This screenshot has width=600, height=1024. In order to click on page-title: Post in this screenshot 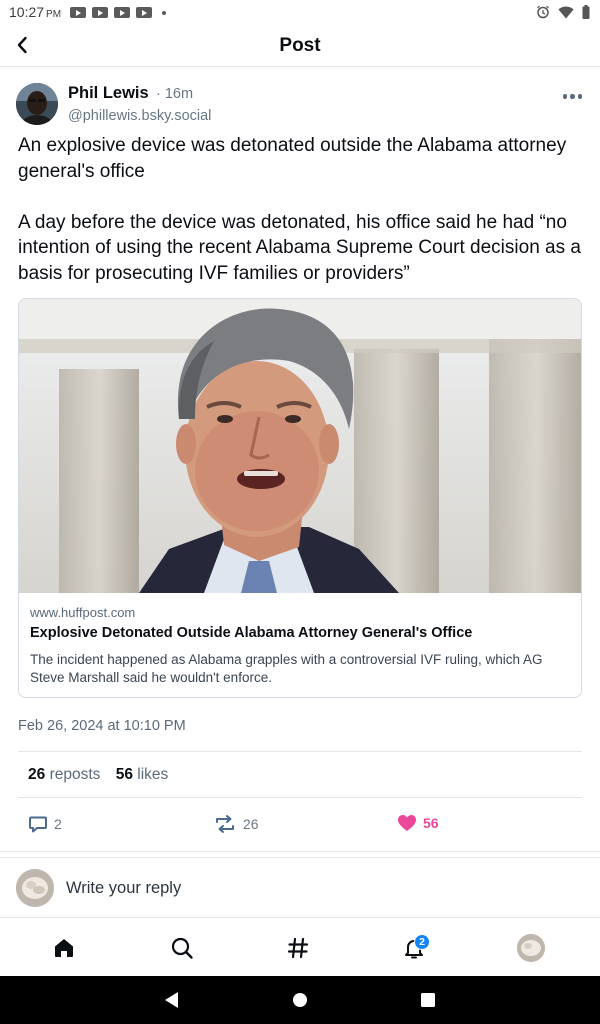, I will do `click(300, 45)`.